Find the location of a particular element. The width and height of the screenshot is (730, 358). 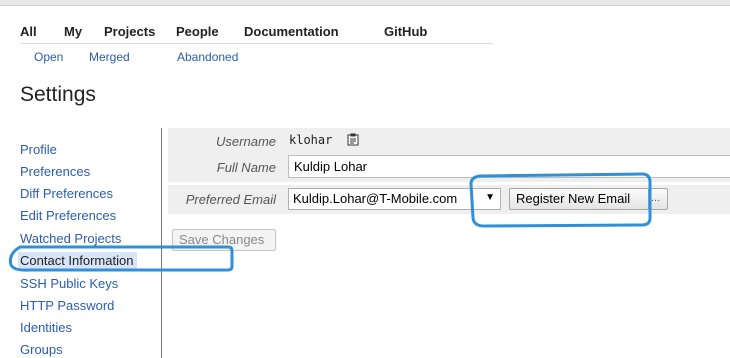

email-label: Preferred Email is located at coordinates (230, 199).